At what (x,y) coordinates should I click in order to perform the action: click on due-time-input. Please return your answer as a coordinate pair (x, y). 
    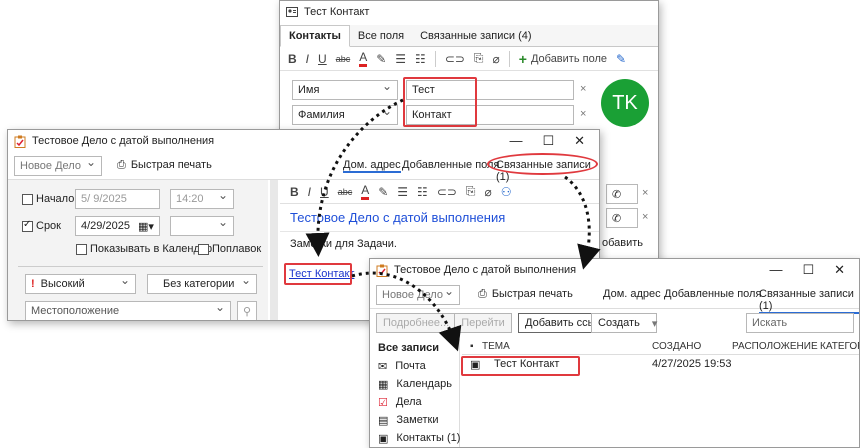
    Looking at the image, I should click on (202, 226).